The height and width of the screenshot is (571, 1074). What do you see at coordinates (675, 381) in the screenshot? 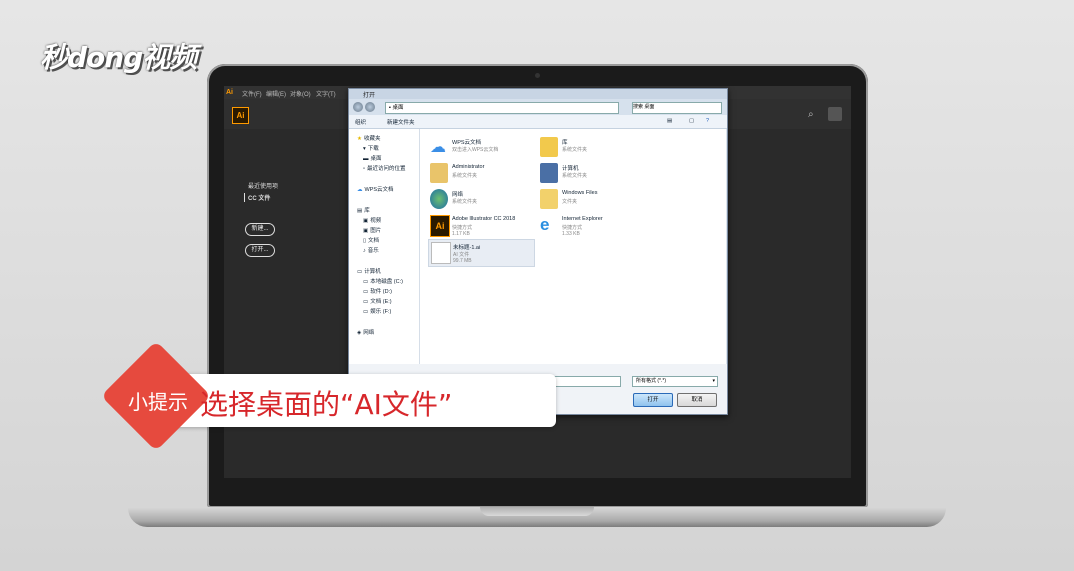
I see `file-type-select: 所有格式 (*.*) ▾` at bounding box center [675, 381].